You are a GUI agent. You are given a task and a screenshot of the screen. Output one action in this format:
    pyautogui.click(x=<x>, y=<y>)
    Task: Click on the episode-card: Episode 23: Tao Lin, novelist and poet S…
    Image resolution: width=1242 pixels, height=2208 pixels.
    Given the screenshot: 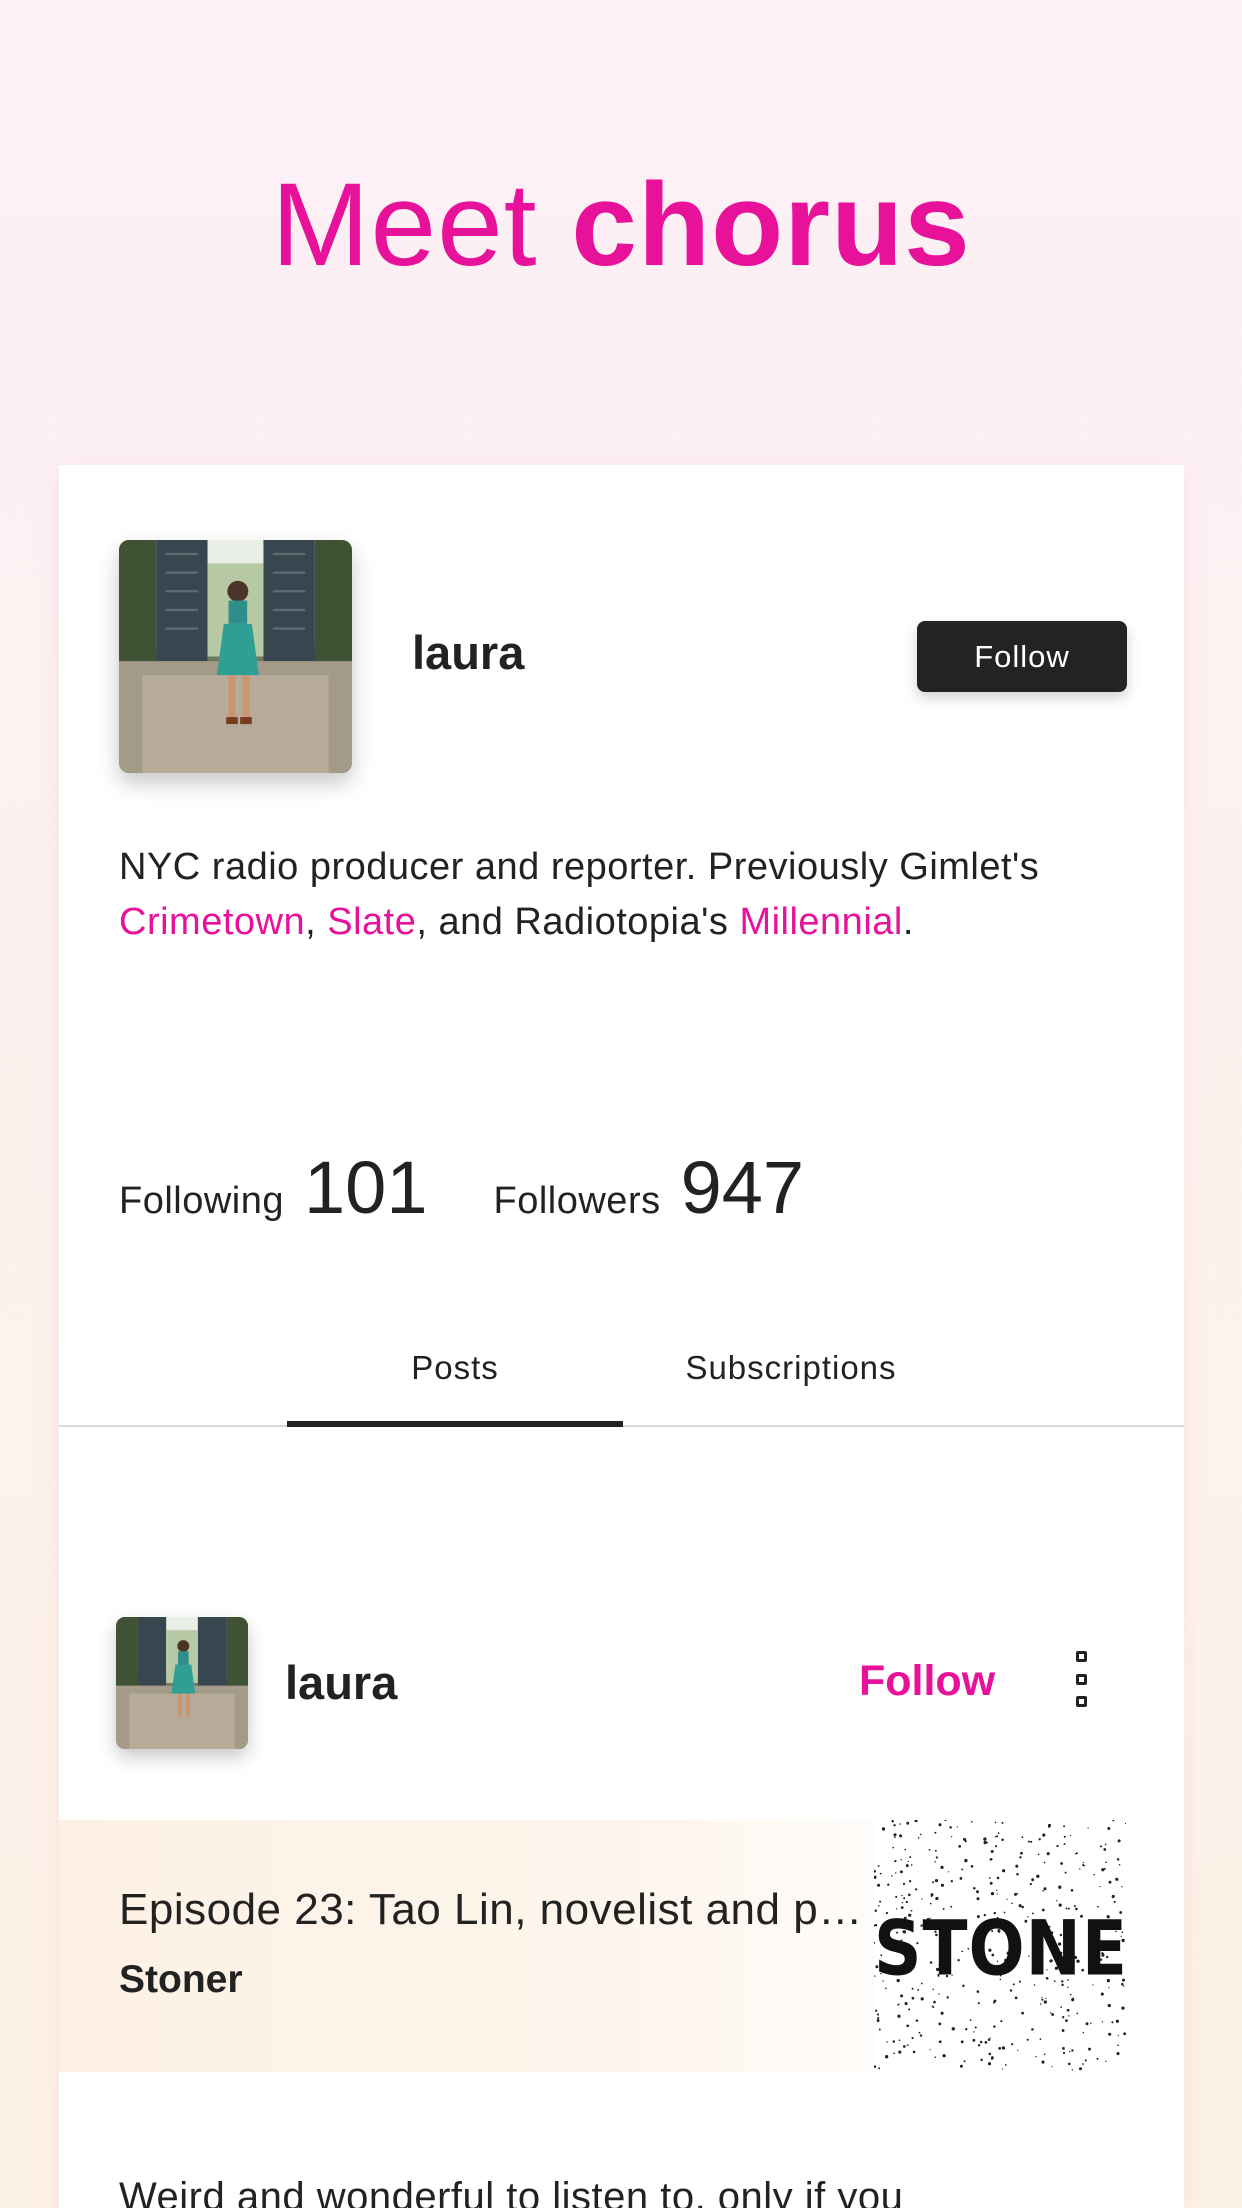 What is the action you would take?
    pyautogui.click(x=621, y=1946)
    